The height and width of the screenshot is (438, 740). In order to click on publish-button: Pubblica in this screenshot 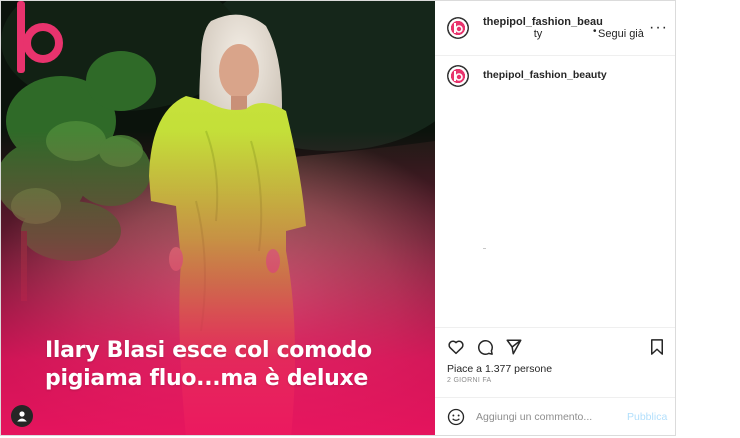, I will do `click(647, 417)`.